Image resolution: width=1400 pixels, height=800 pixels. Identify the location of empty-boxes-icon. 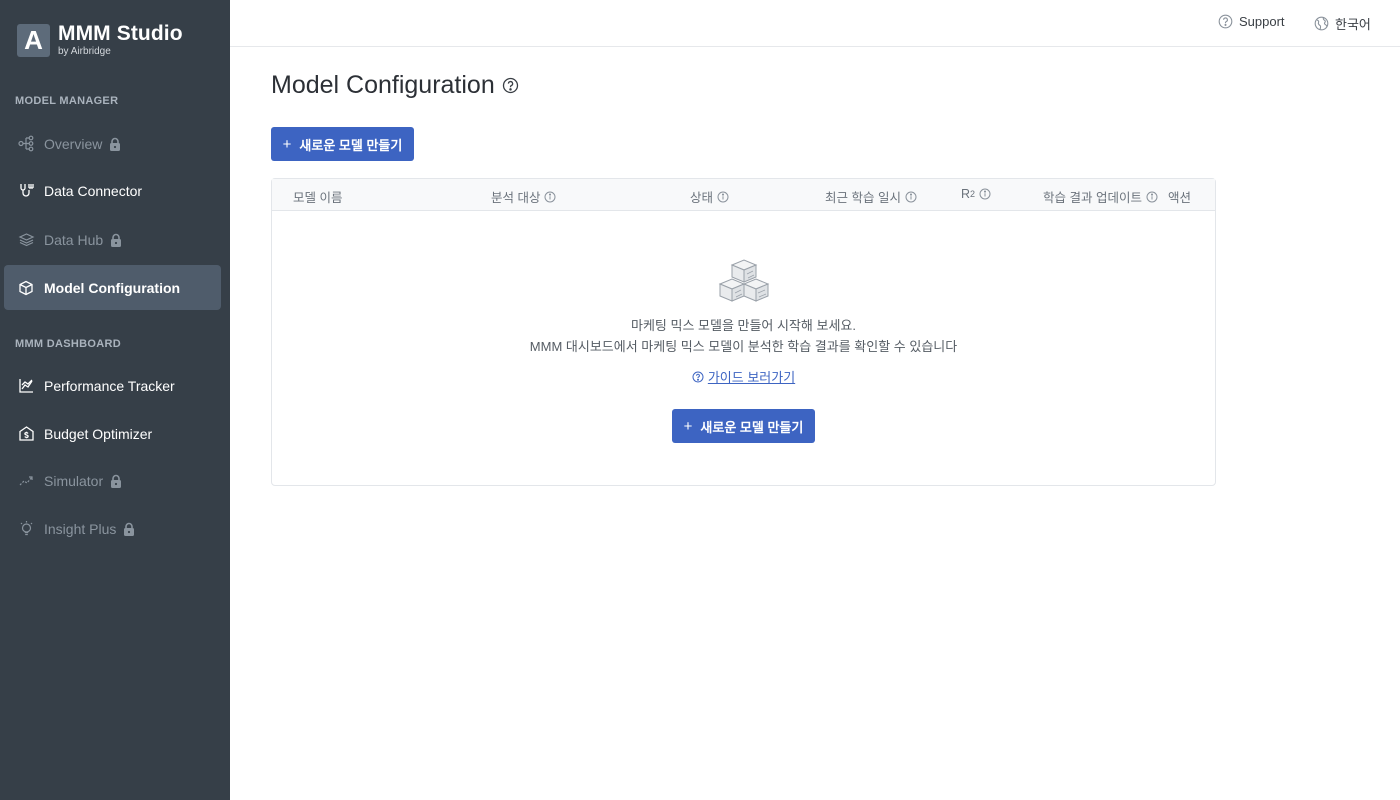
(744, 281).